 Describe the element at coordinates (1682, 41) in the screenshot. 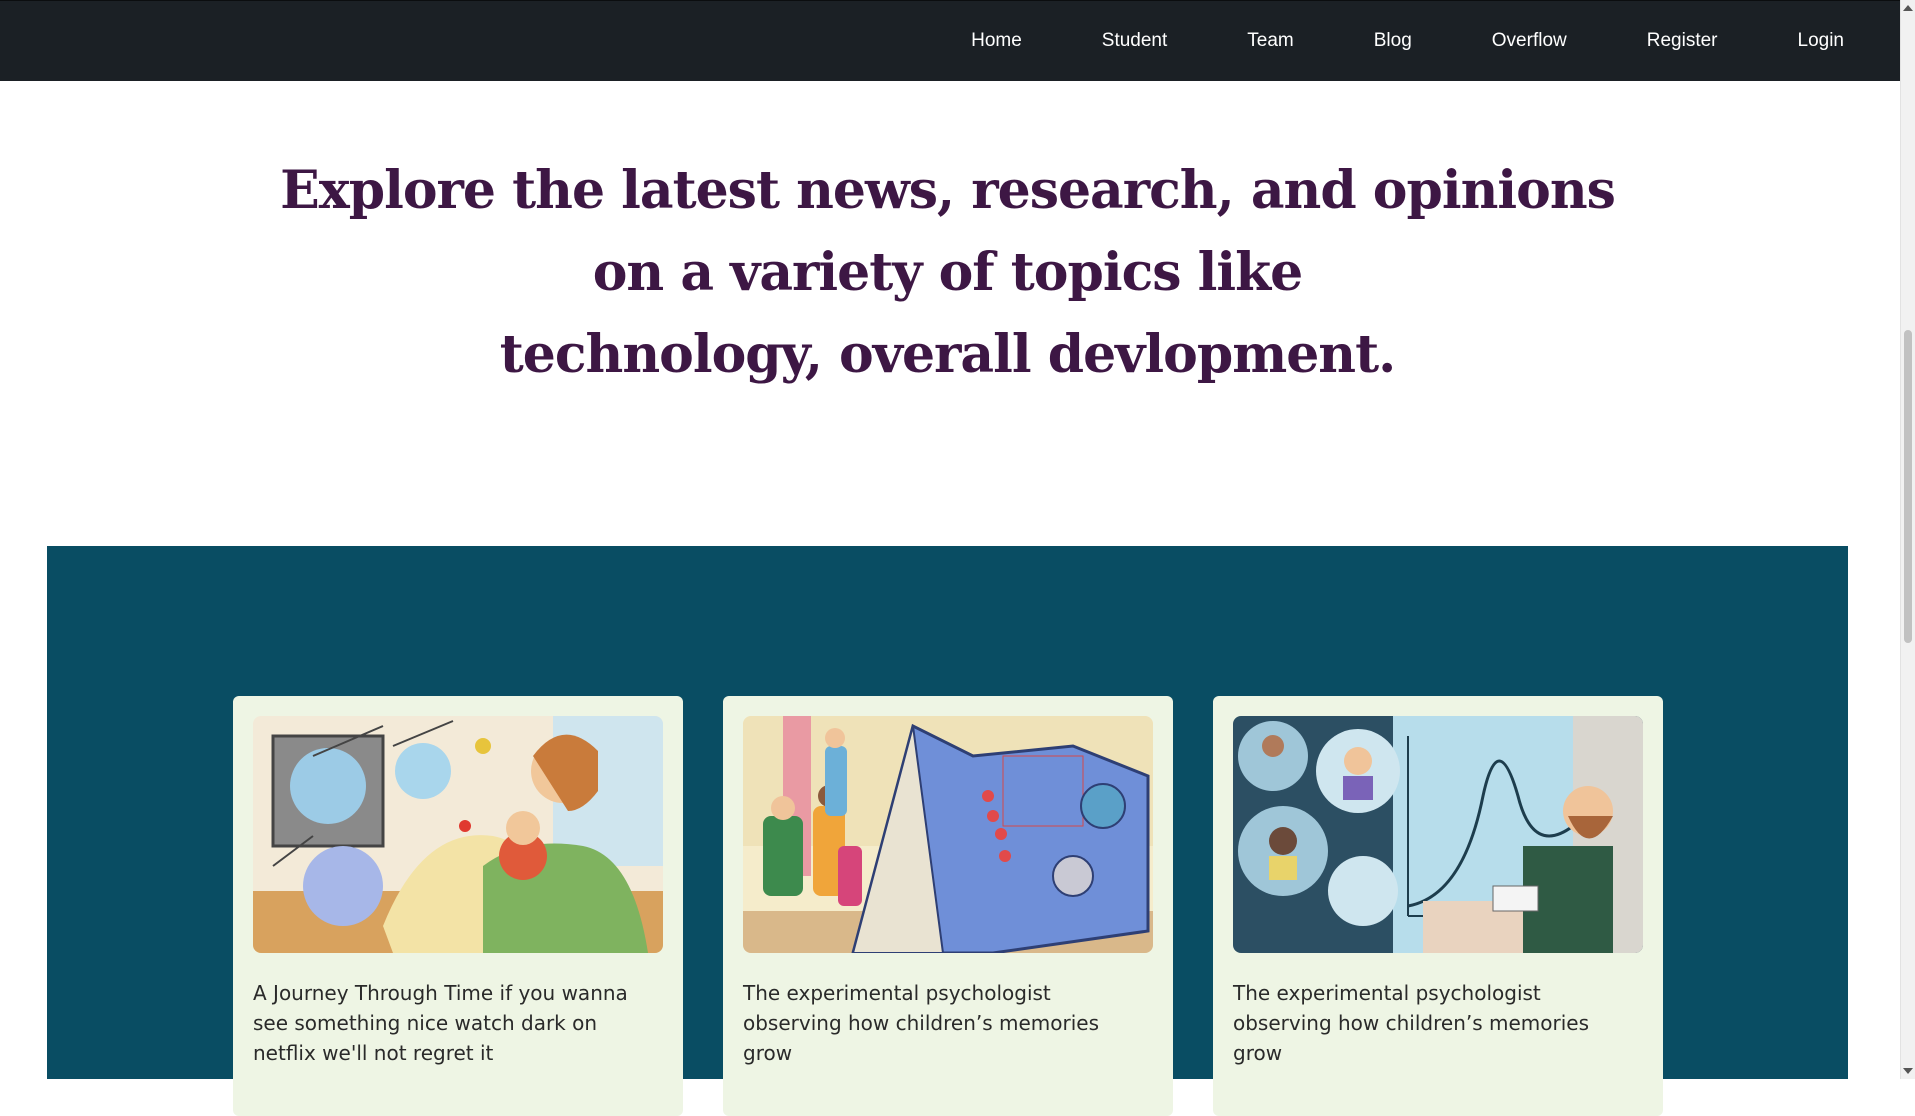

I see `nav-register-link: Register` at that location.